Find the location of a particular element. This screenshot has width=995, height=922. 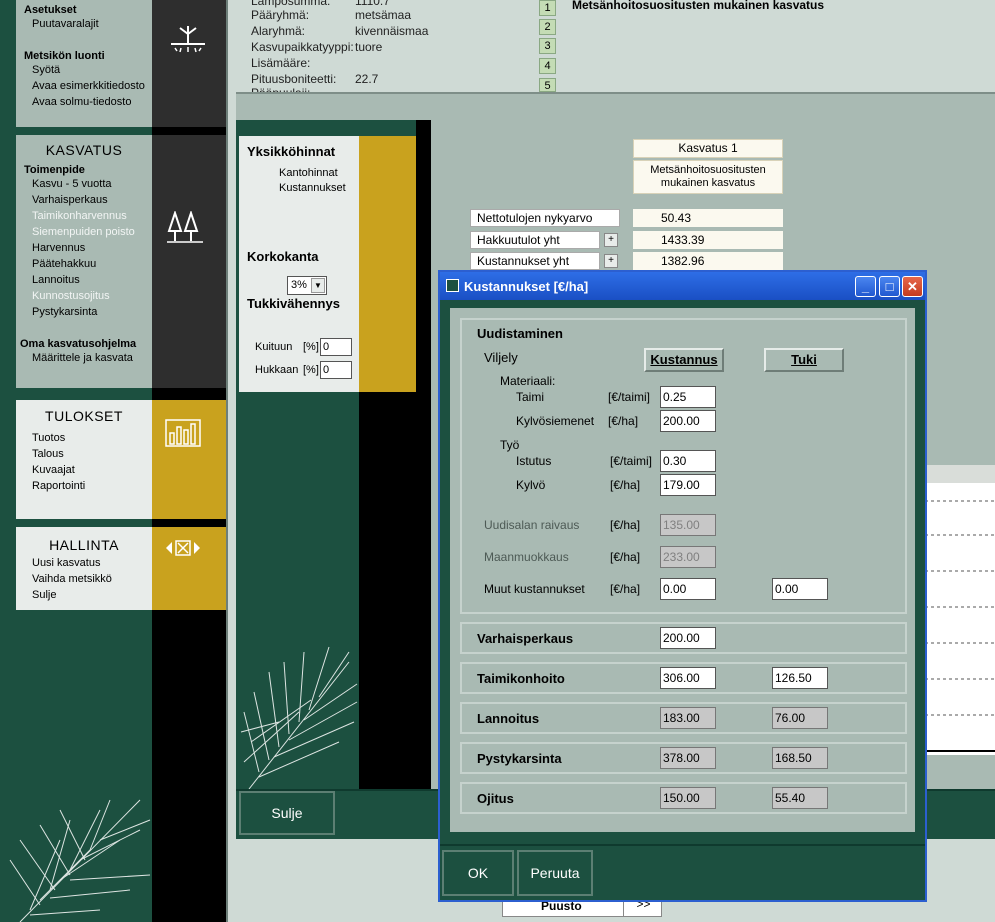

kuituun-label: Kuituun is located at coordinates (274, 347).